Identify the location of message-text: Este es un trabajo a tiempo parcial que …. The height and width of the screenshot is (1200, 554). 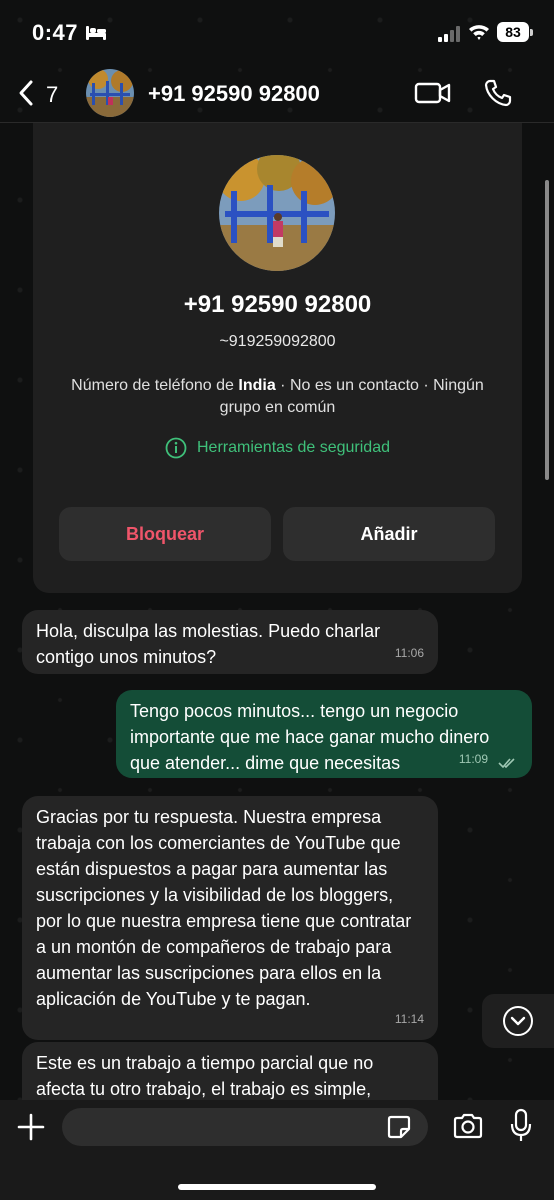
(205, 1076).